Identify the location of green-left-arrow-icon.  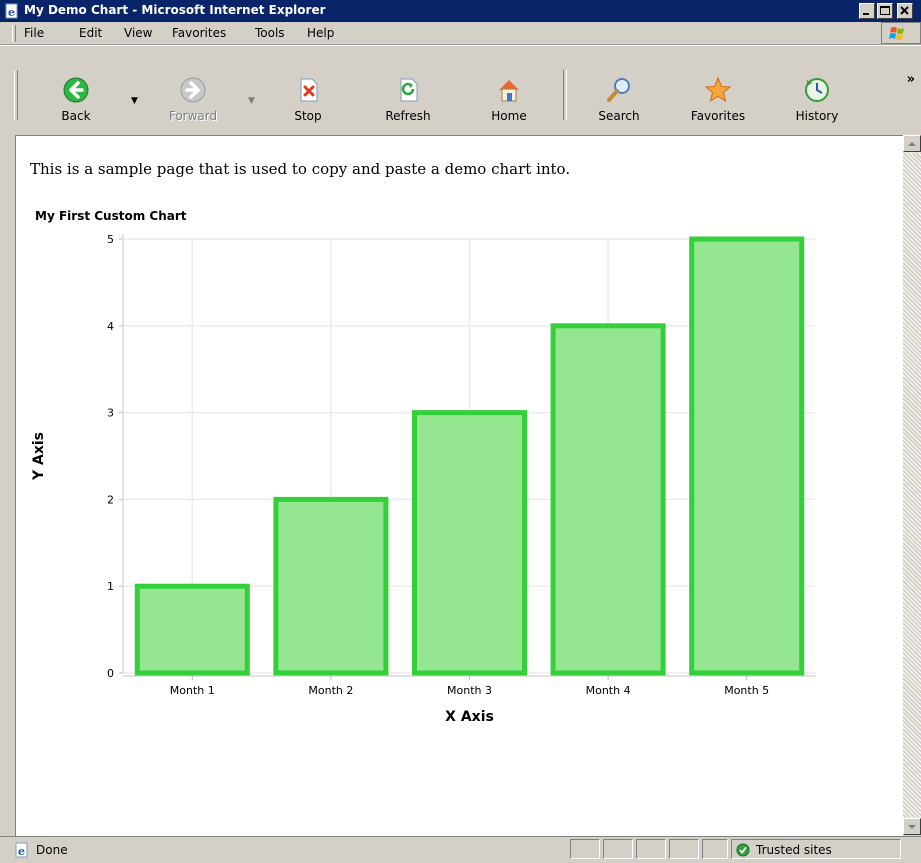
(76, 90).